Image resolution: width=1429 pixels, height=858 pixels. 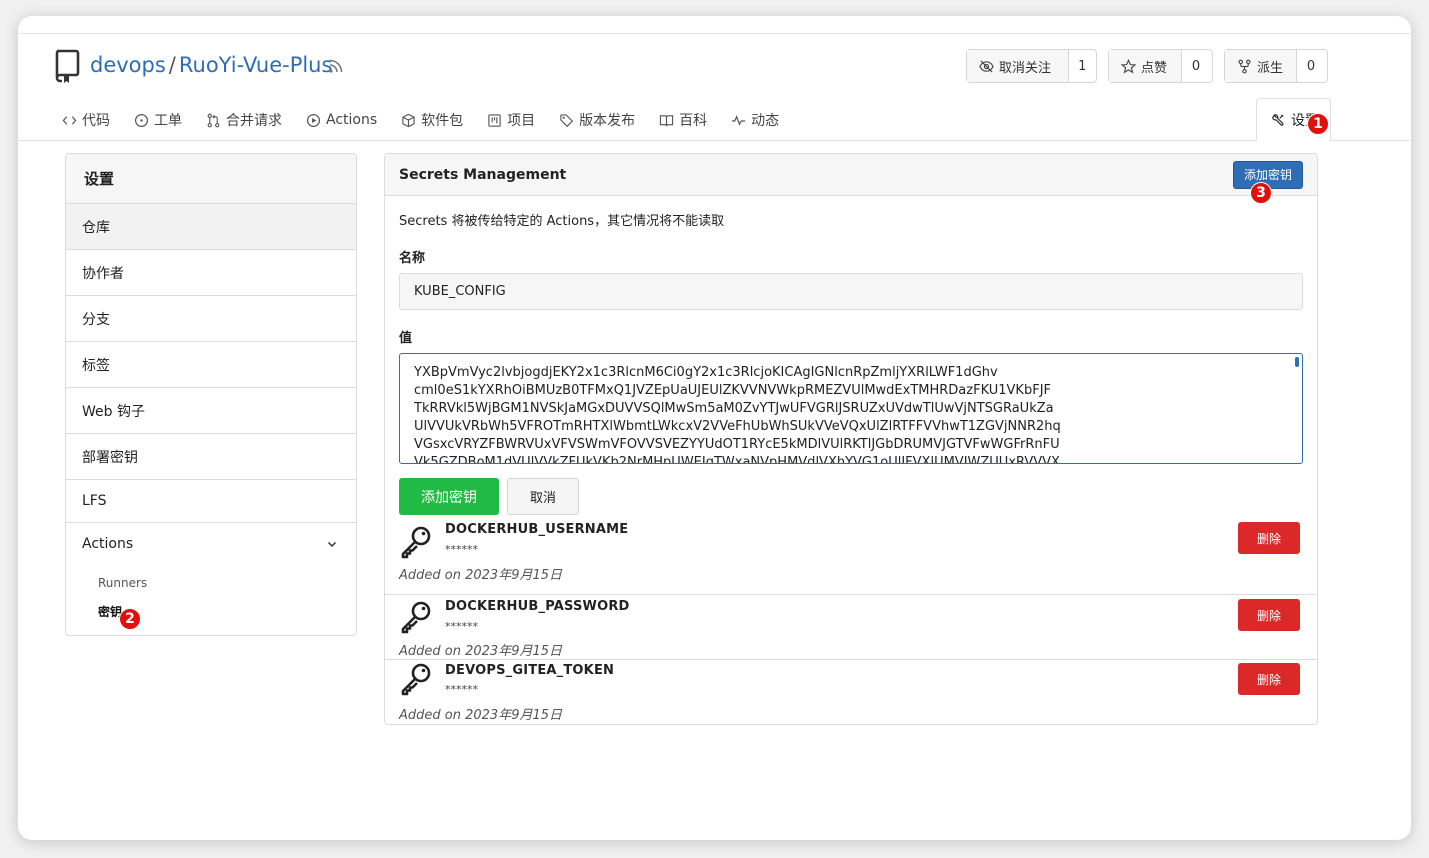 I want to click on eye-slash-icon, so click(x=986, y=66).